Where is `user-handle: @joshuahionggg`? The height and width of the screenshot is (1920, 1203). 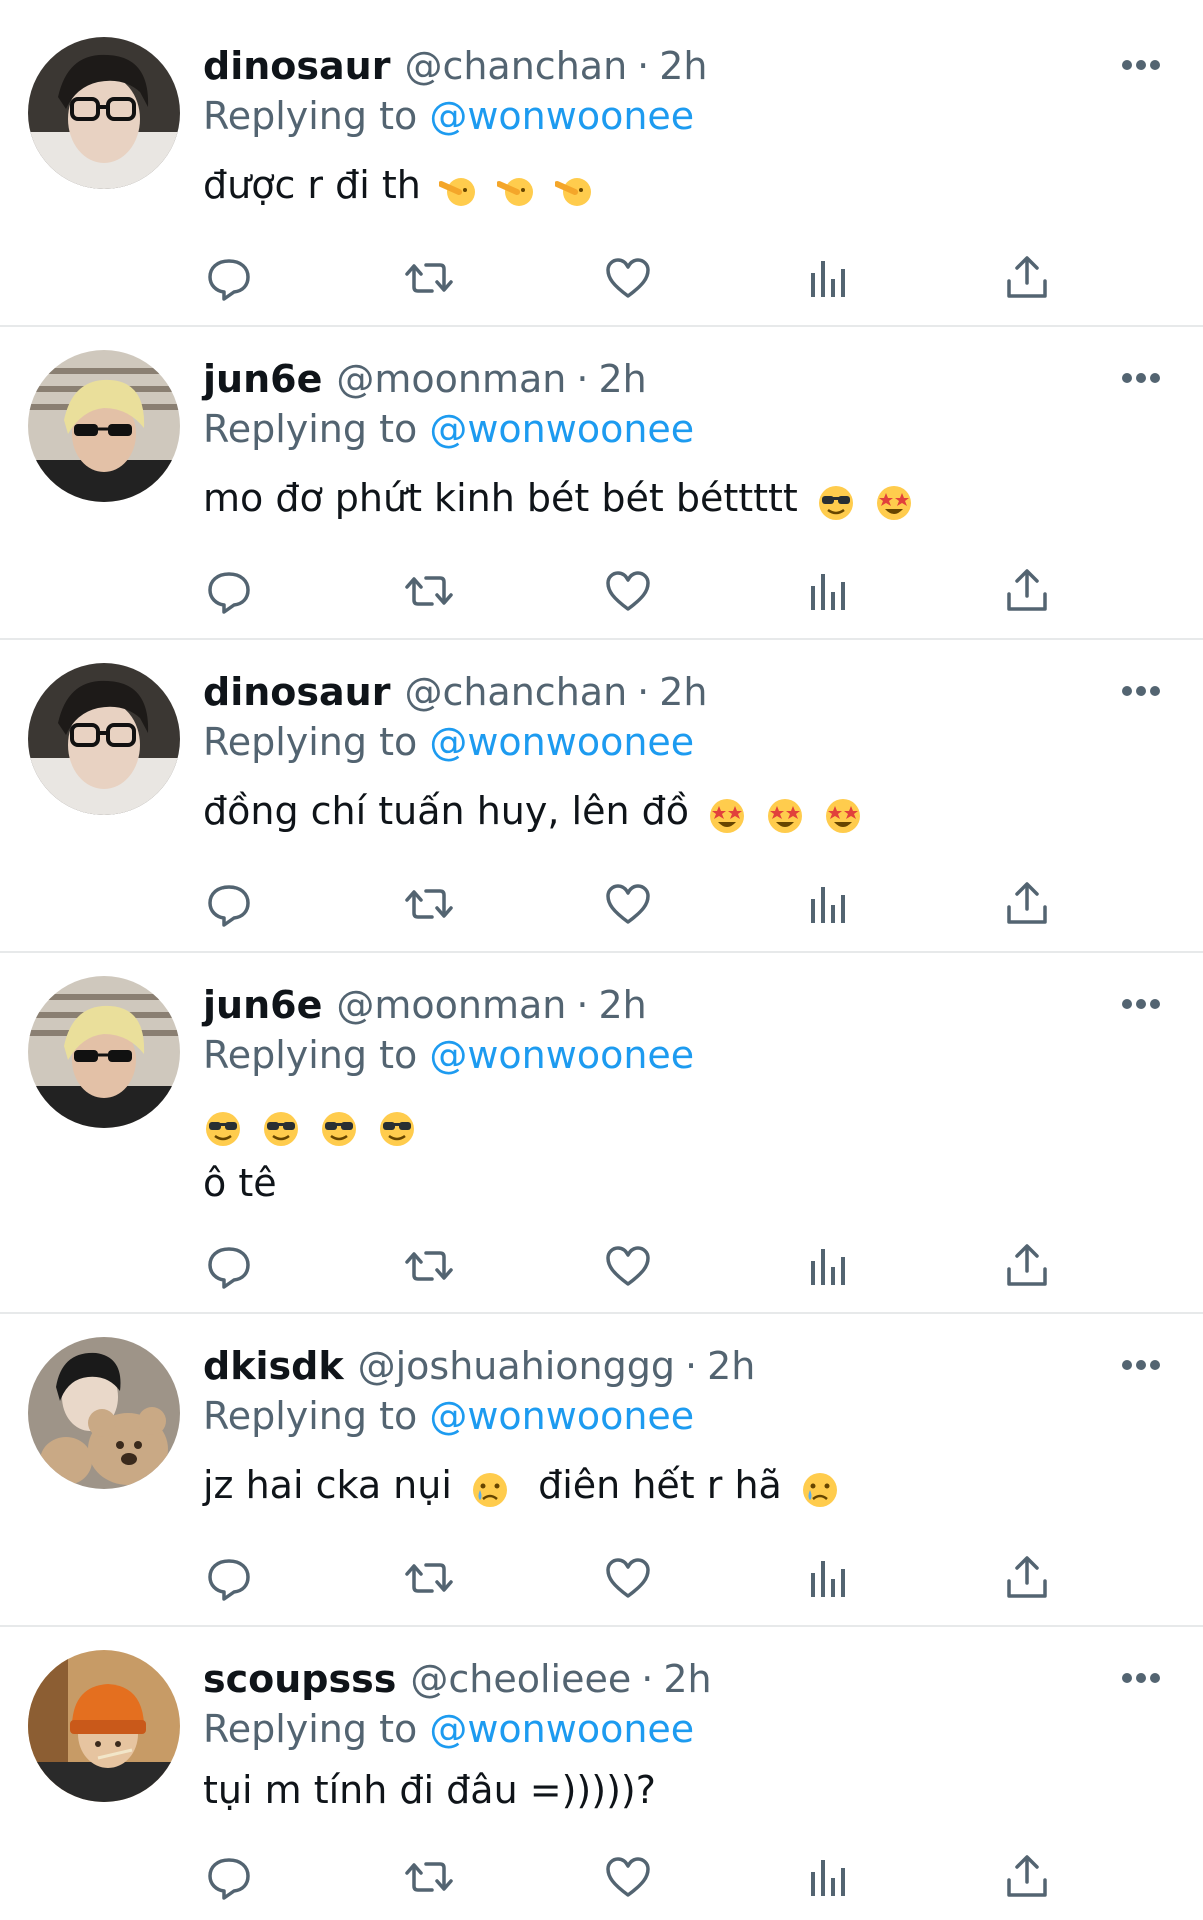 user-handle: @joshuahionggg is located at coordinates (516, 1366).